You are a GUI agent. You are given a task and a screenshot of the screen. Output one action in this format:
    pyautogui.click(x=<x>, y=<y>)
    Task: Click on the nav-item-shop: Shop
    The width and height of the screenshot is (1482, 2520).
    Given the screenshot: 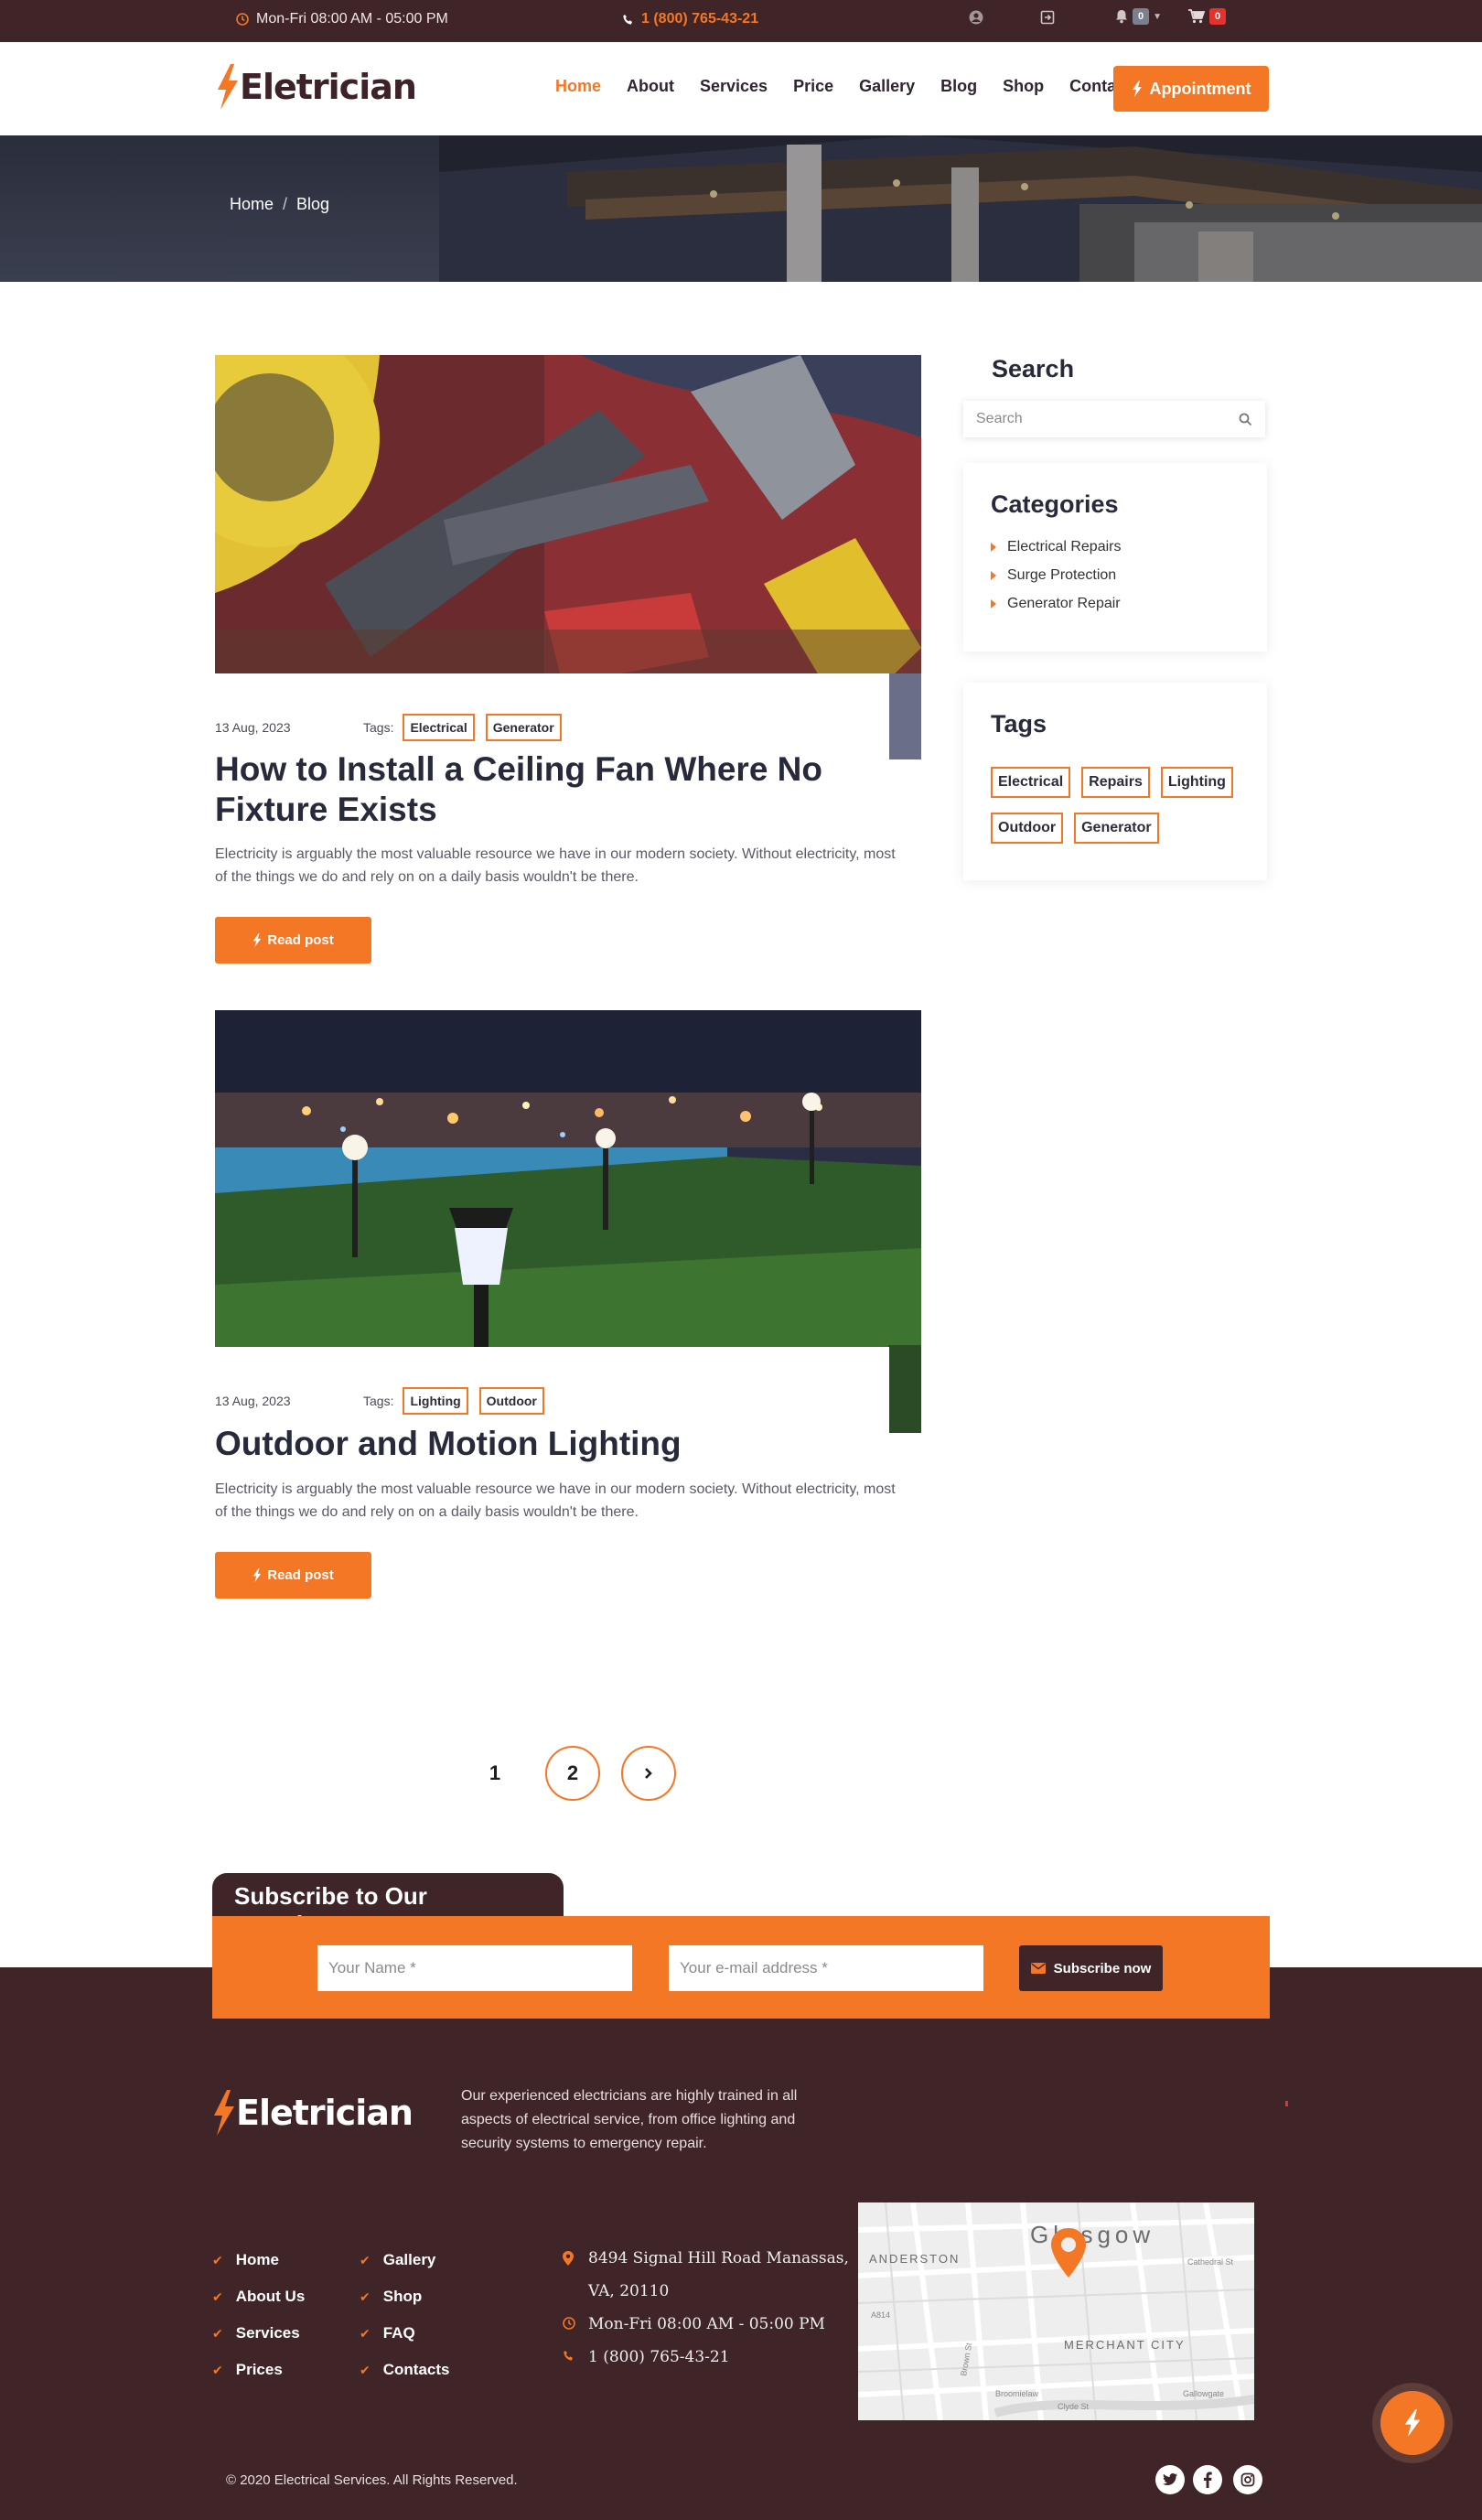 What is the action you would take?
    pyautogui.click(x=1024, y=86)
    